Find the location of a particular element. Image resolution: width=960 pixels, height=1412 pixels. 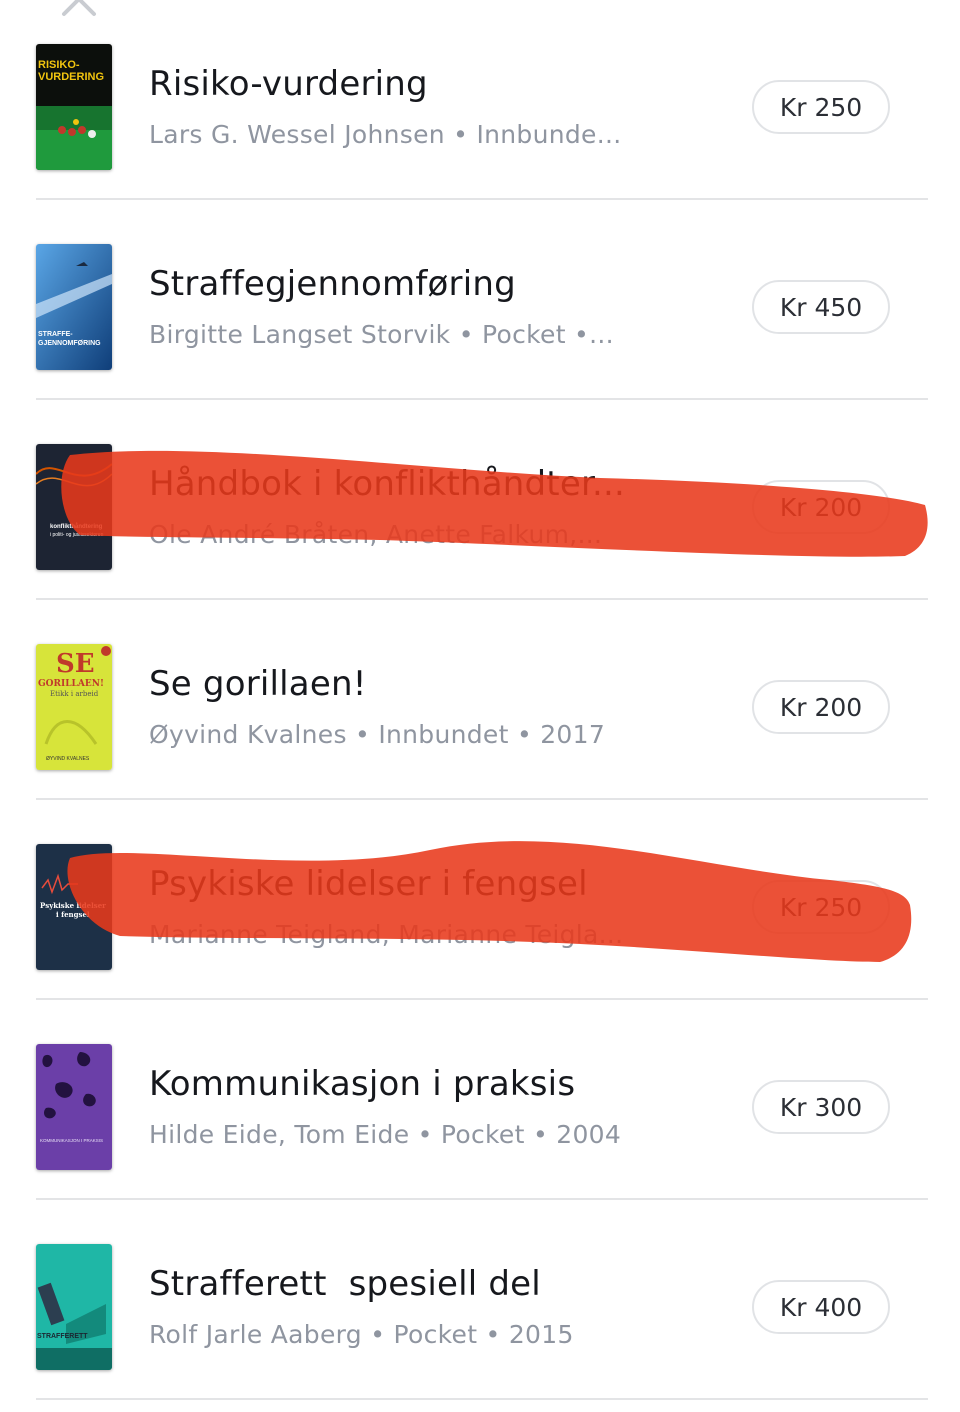

book-title: Psykiske lidelser i fengsel is located at coordinates (368, 884).